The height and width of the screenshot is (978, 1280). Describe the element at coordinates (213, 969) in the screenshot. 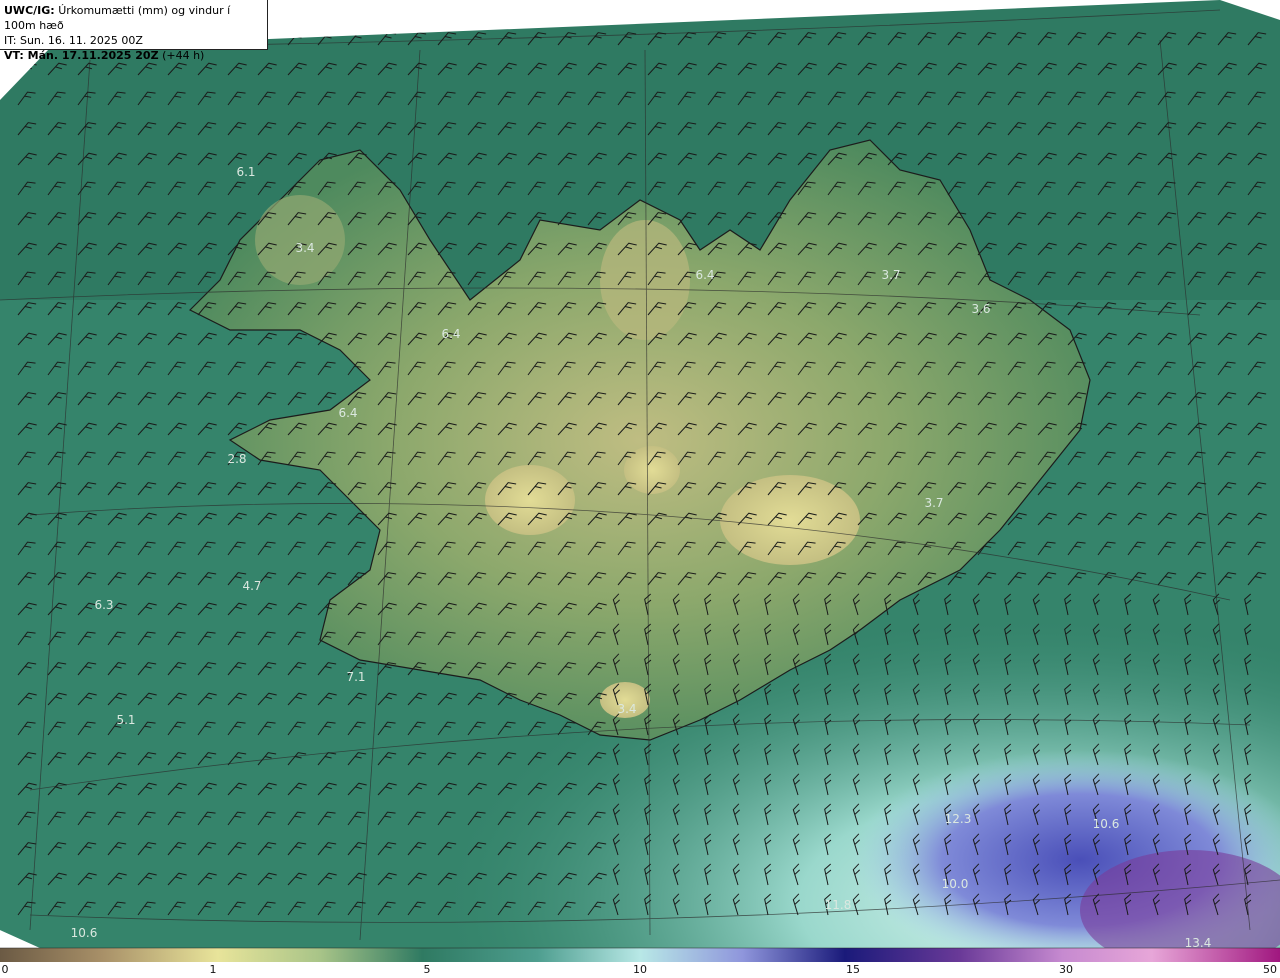

I see `colorbar-tick: 1` at that location.